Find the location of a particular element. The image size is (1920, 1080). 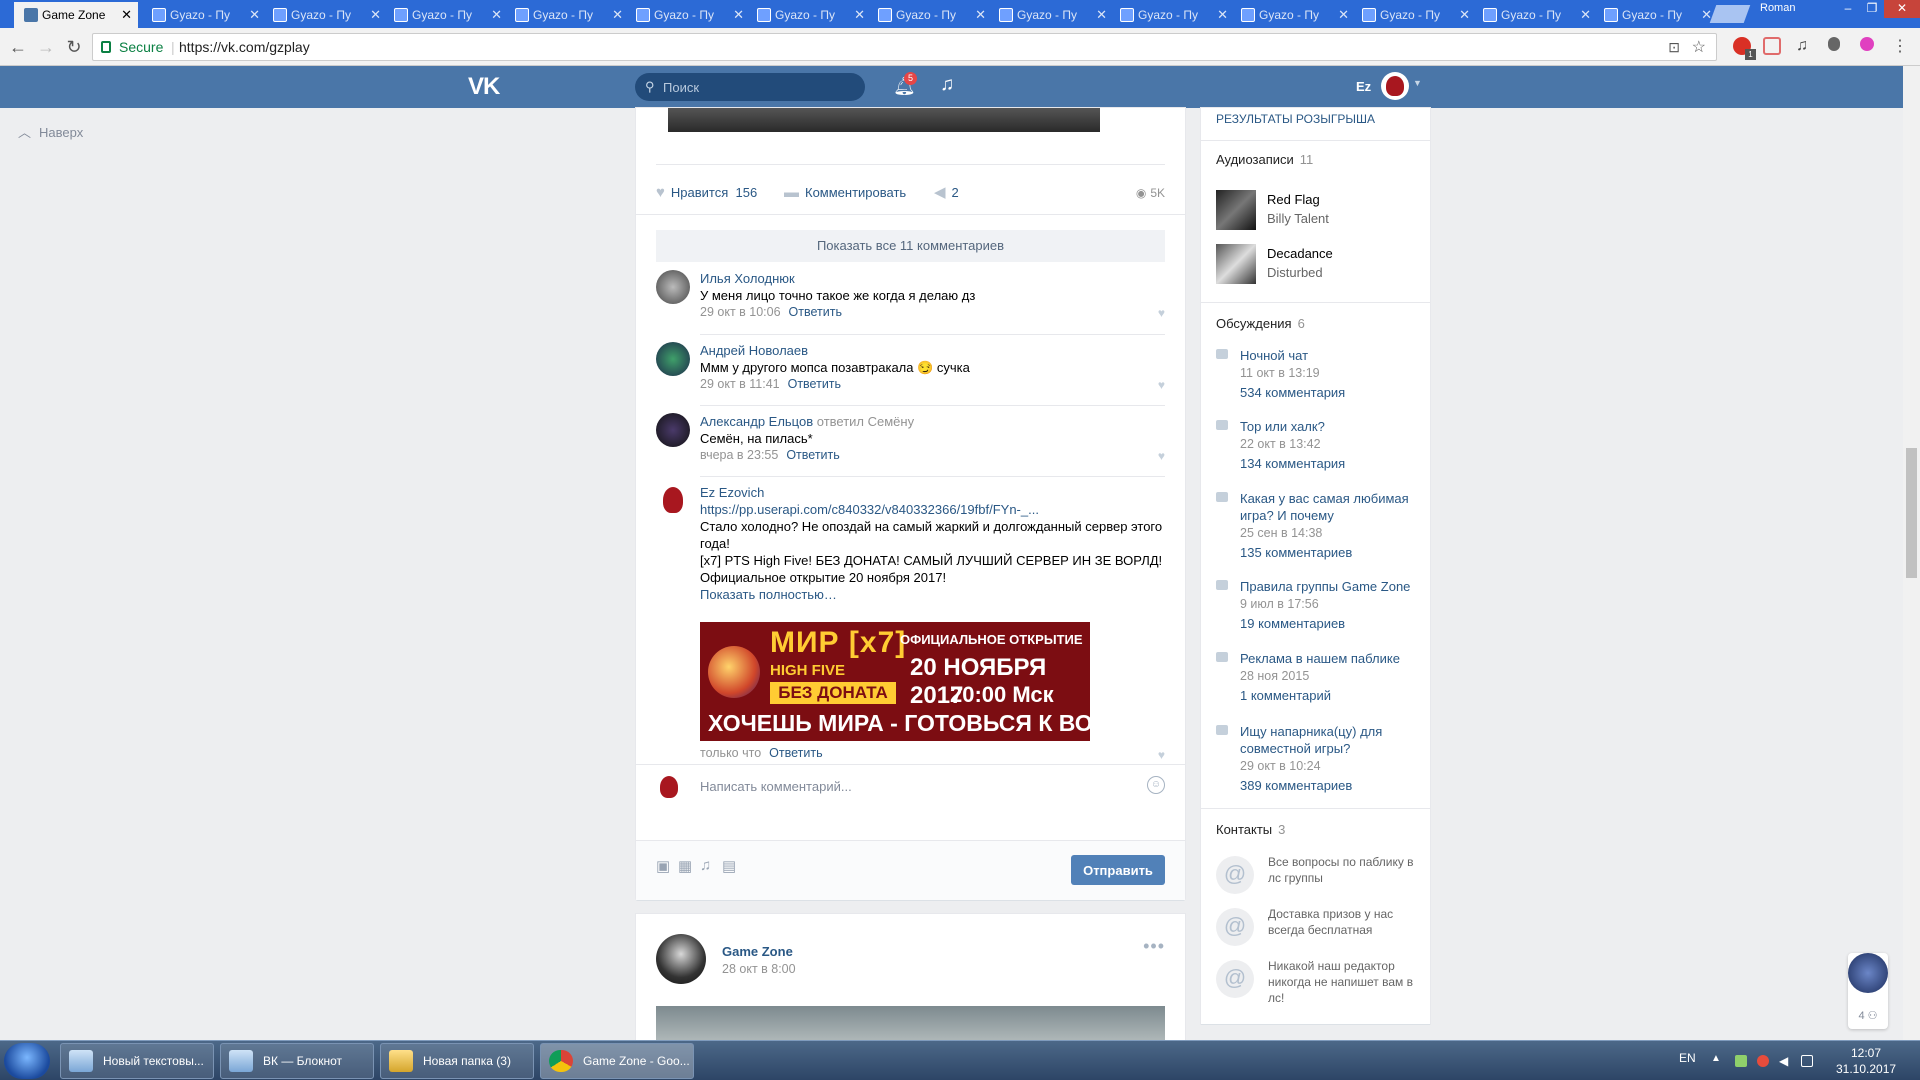

share-button: ◀ 2 is located at coordinates (946, 193).